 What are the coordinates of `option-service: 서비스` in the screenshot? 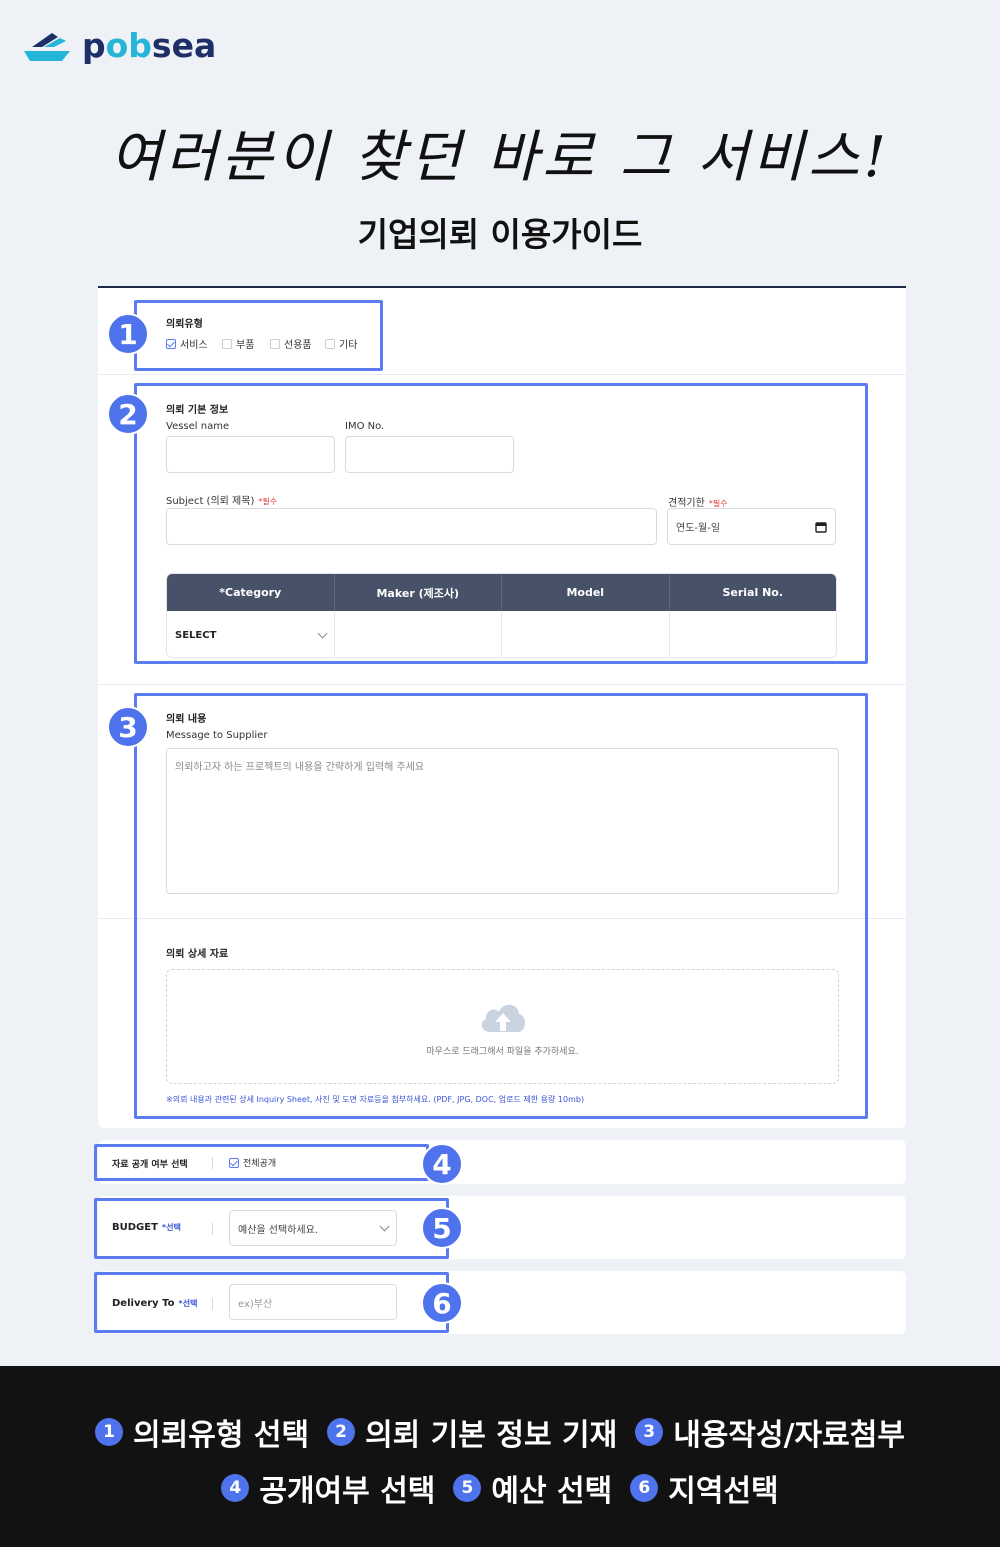 It's located at (187, 343).